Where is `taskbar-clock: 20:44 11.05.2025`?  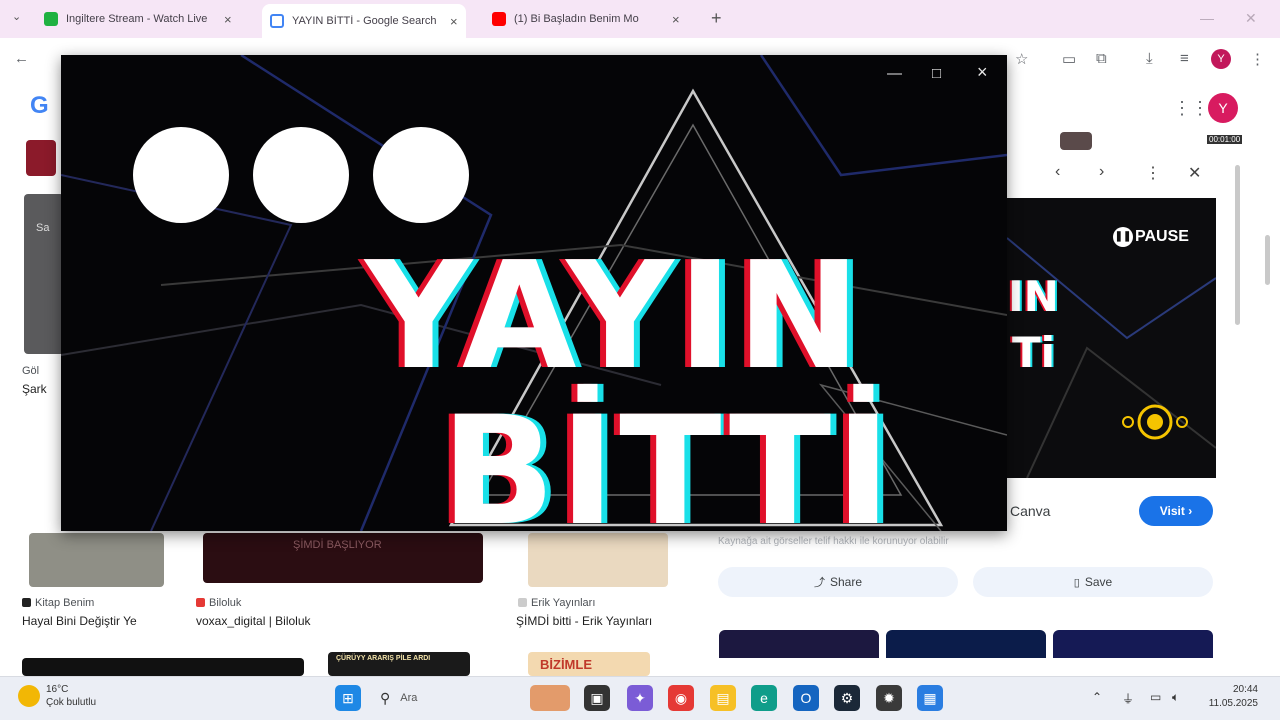 taskbar-clock: 20:44 11.05.2025 is located at coordinates (1229, 697).